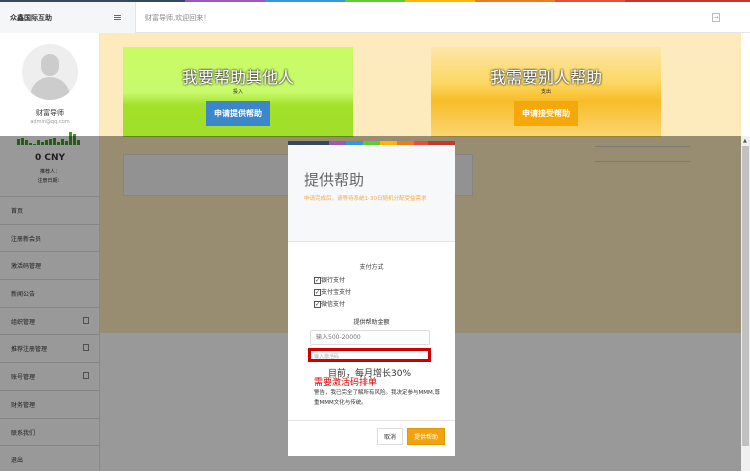 Image resolution: width=750 pixels, height=473 pixels. I want to click on amount-label: 提供帮助金额, so click(371, 322).